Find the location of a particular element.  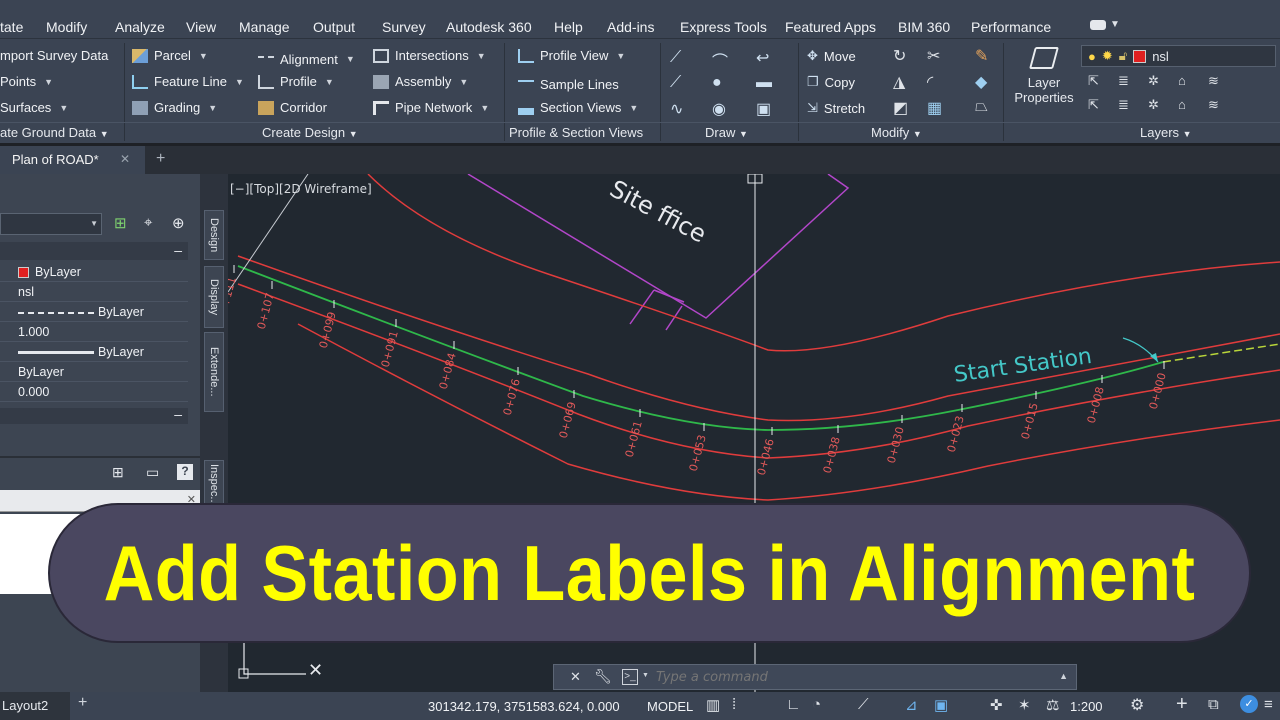

viewport-controls-label: [−][Top][2D Wireframe] is located at coordinates (301, 189).